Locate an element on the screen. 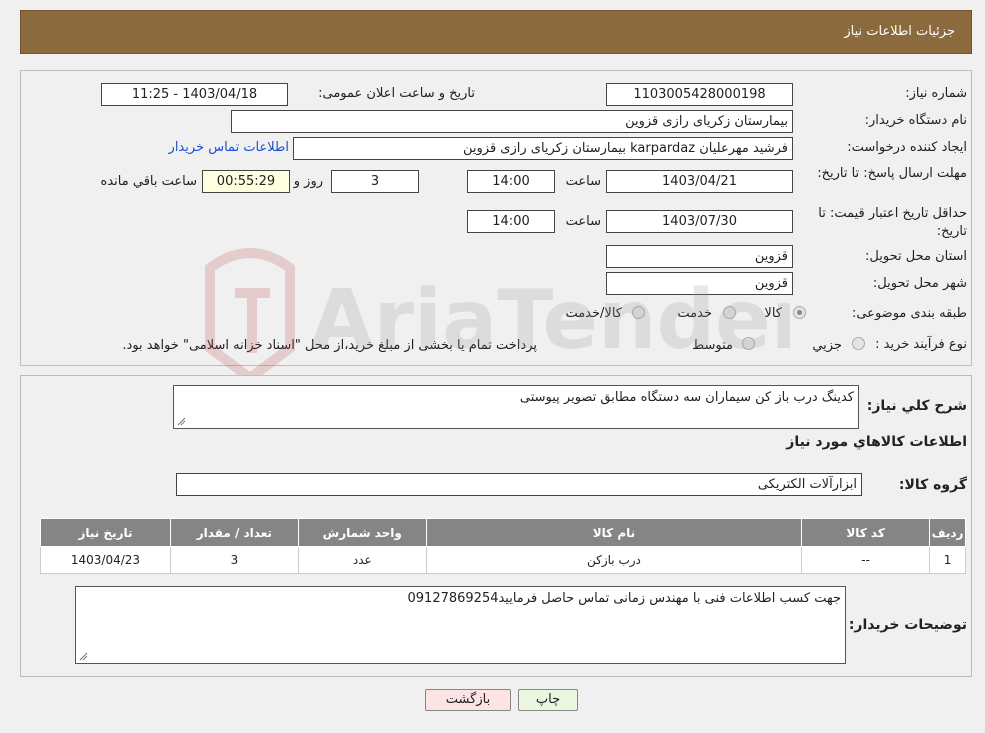 This screenshot has width=985, height=733. province-label: استان محل تحویل: is located at coordinates (916, 256).